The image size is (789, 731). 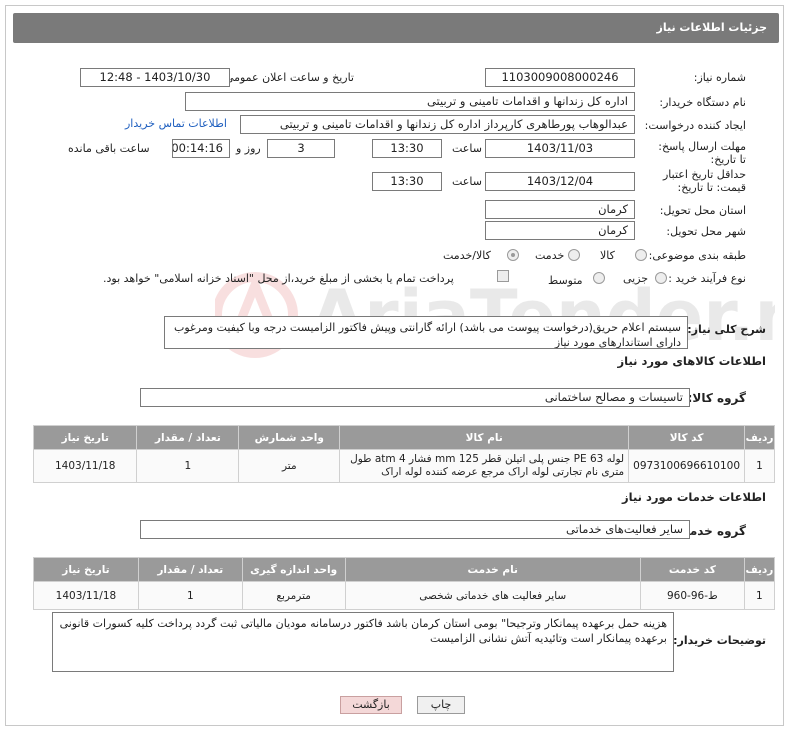 I want to click on col-code: کد خدمت, so click(x=692, y=569).